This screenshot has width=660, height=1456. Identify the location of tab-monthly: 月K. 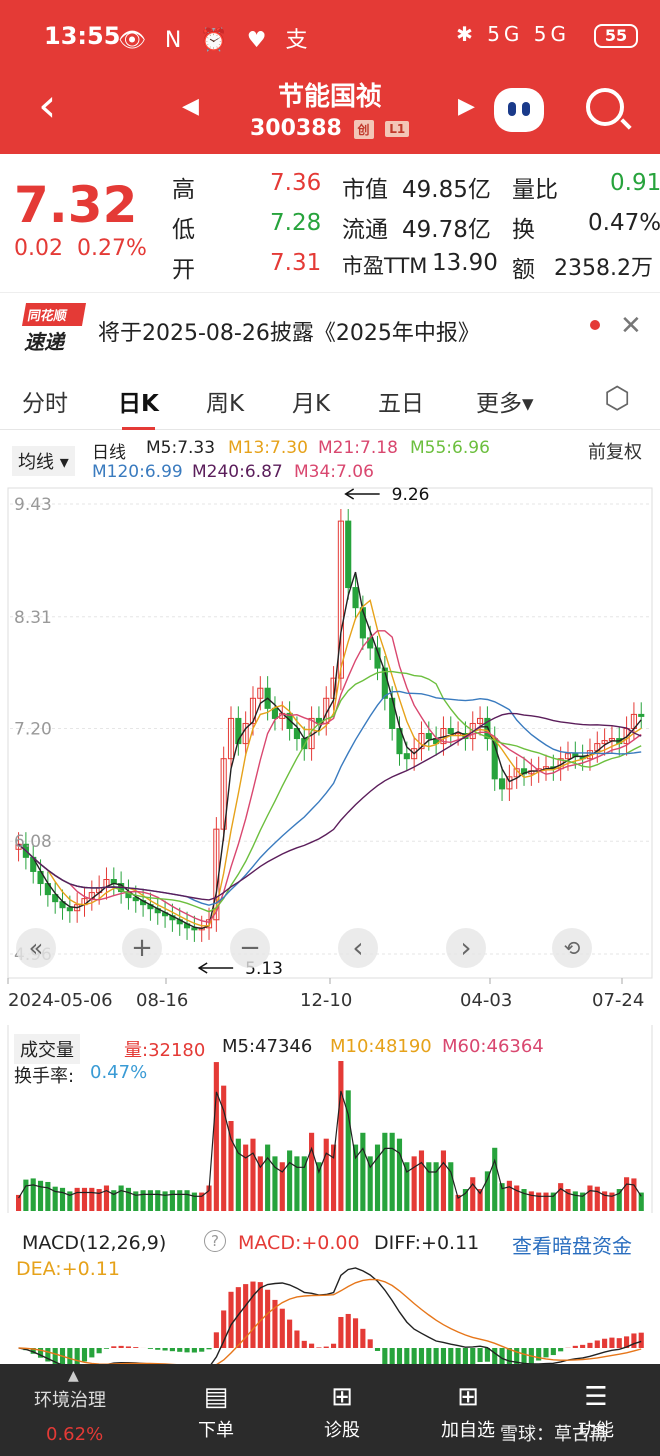
(311, 401).